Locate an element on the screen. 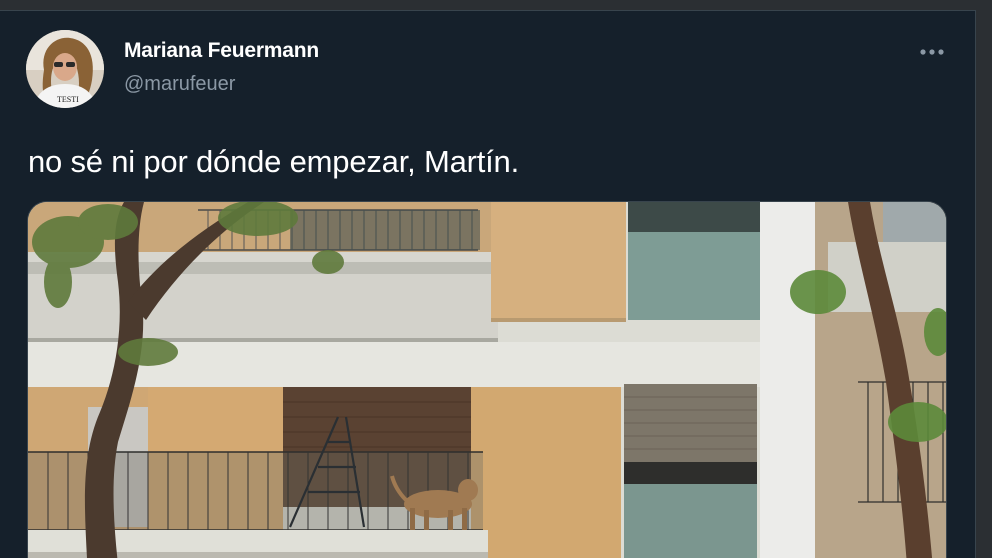 The height and width of the screenshot is (558, 992). more-options-button is located at coordinates (932, 52).